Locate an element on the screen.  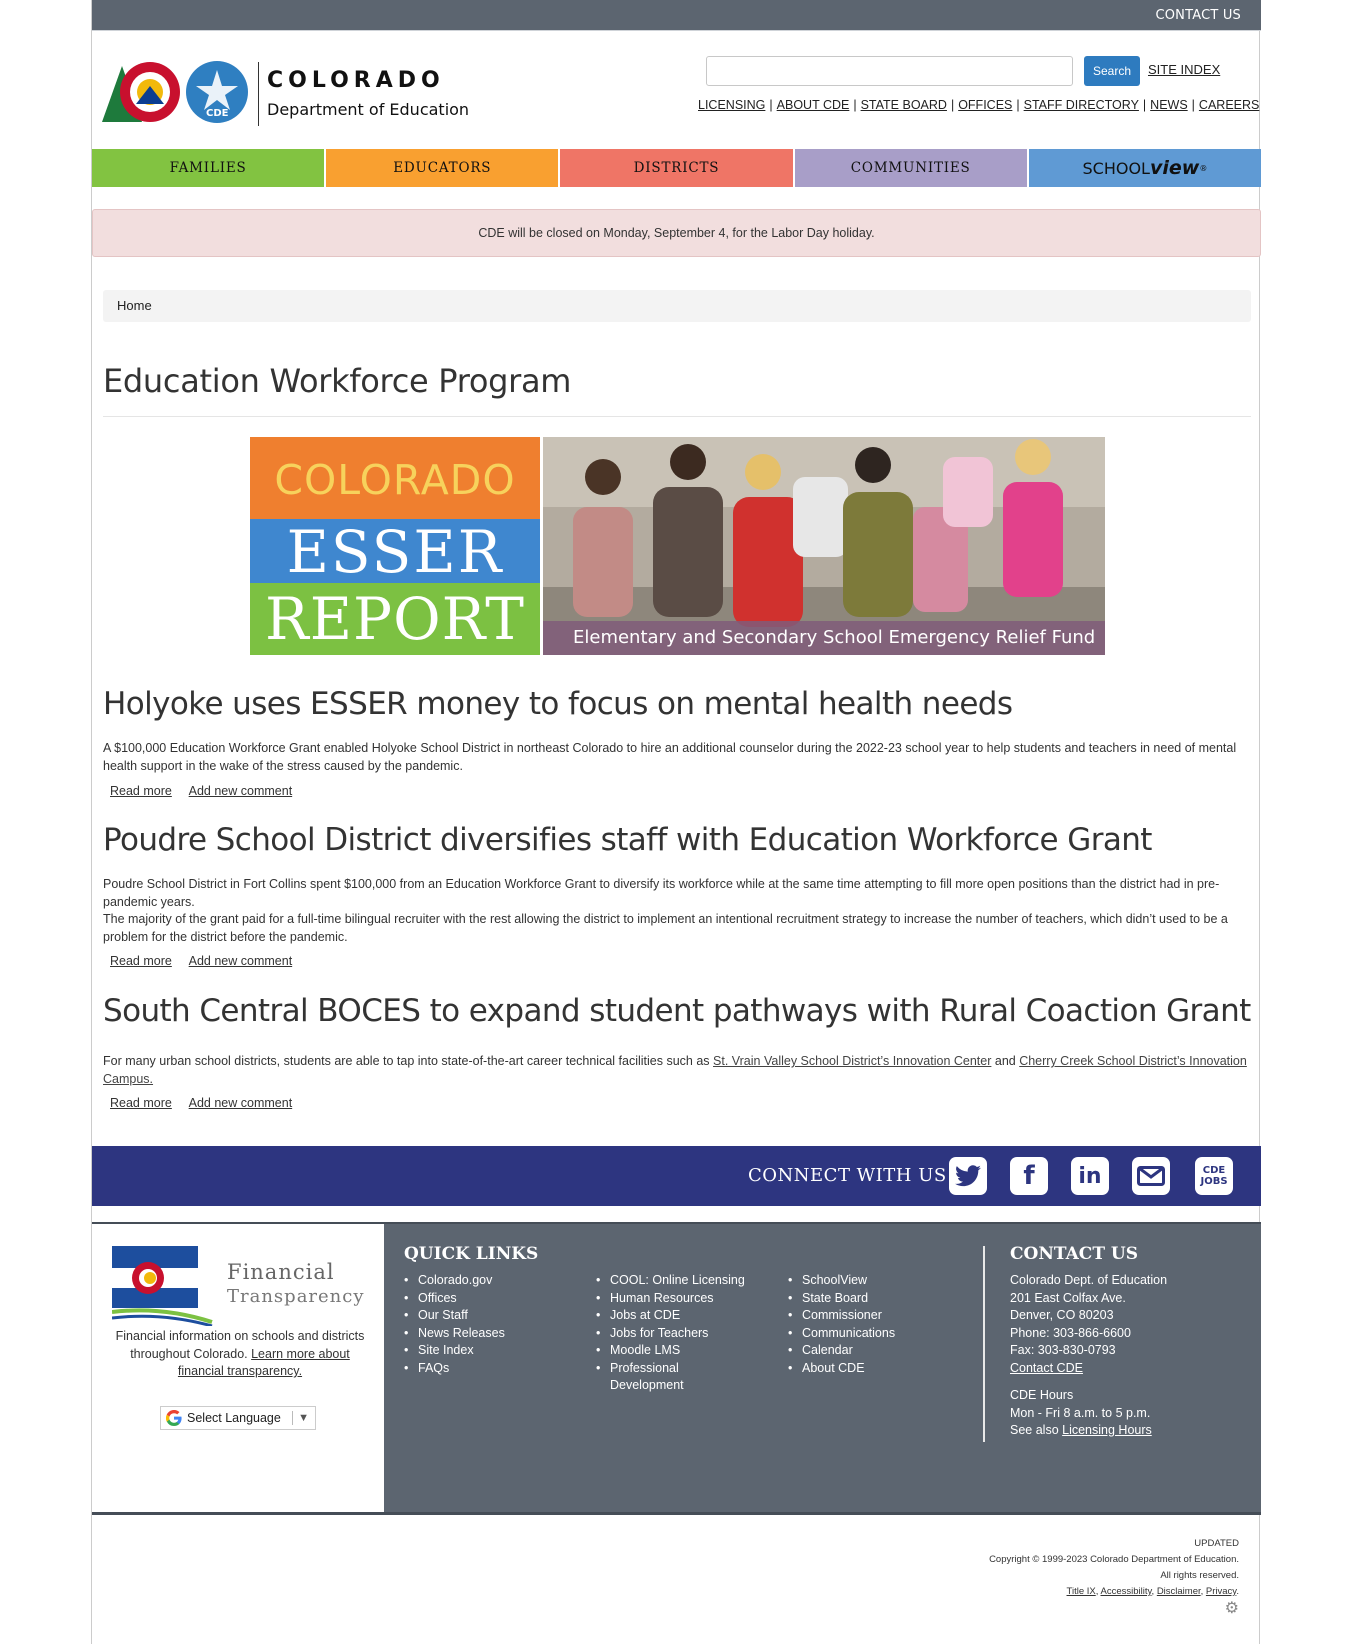
schoolview-label-view: view is located at coordinates (1174, 168).